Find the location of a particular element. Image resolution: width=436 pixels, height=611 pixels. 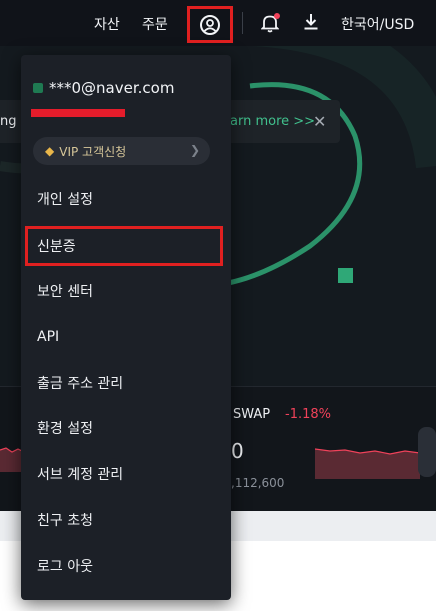

download-icon is located at coordinates (311, 22).